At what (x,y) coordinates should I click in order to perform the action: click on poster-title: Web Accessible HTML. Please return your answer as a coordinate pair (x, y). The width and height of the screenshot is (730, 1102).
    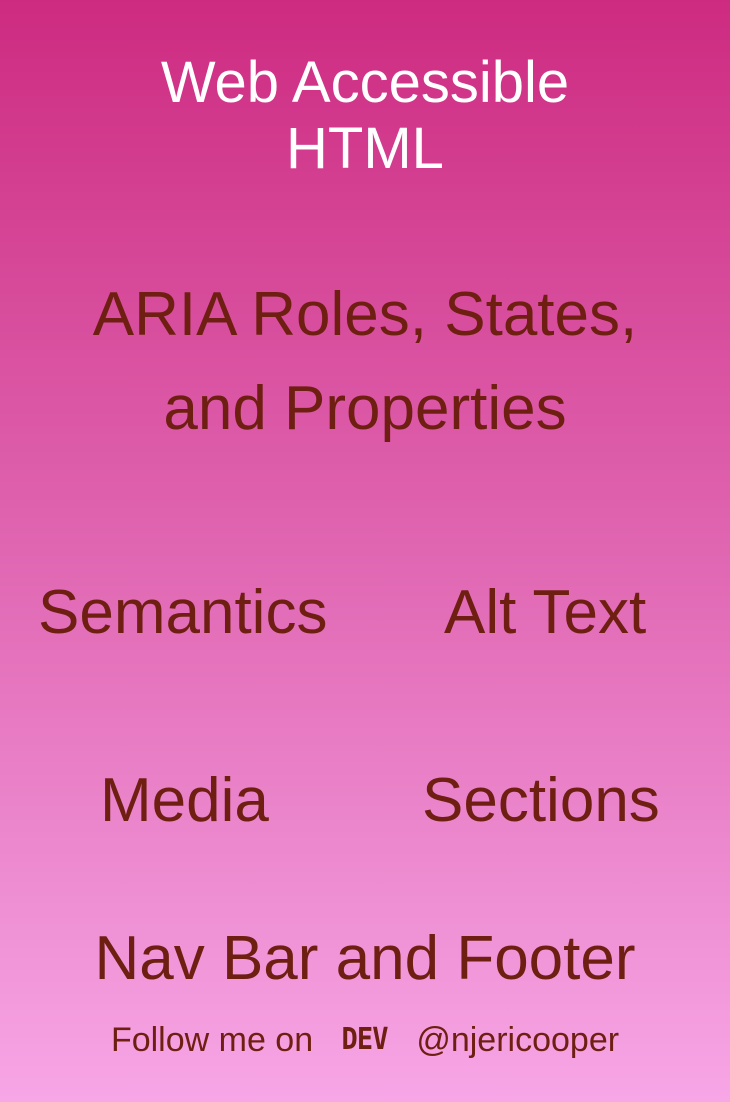
    Looking at the image, I should click on (365, 116).